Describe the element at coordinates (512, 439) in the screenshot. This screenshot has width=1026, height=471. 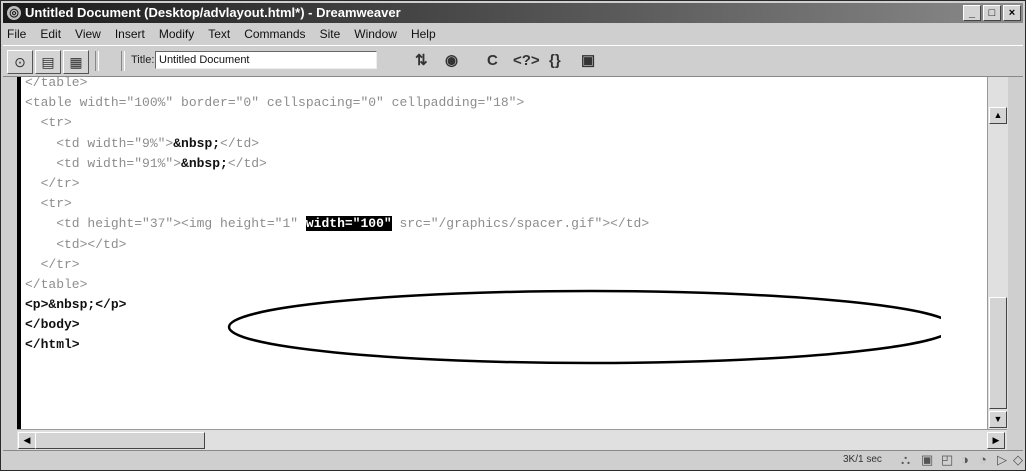
I see `horizontal-scrollbar: ◀ ▶` at that location.